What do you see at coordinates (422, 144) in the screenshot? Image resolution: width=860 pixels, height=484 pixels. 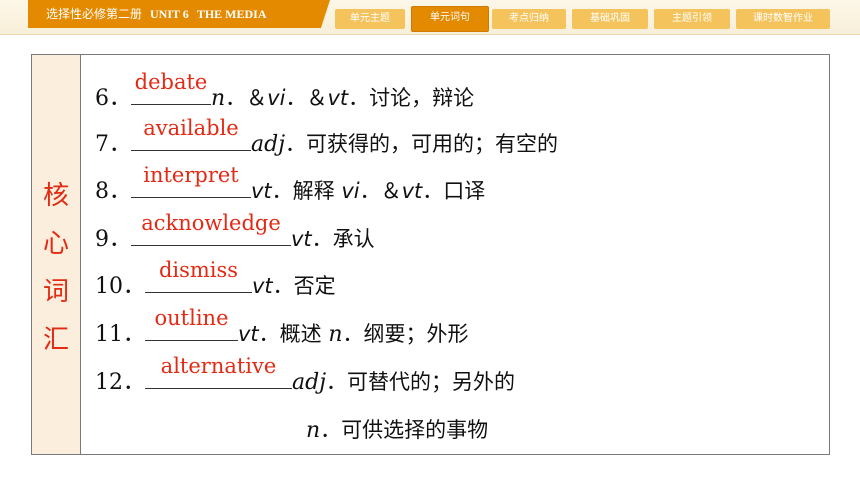 I see `definition-segment: ．可获得的，可用的；有空的` at bounding box center [422, 144].